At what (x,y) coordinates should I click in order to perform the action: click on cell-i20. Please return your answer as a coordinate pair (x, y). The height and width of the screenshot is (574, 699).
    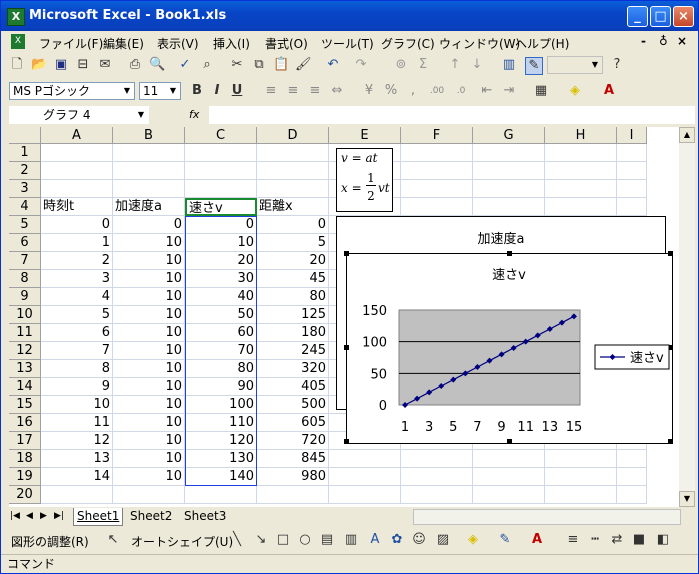
    Looking at the image, I should click on (632, 495).